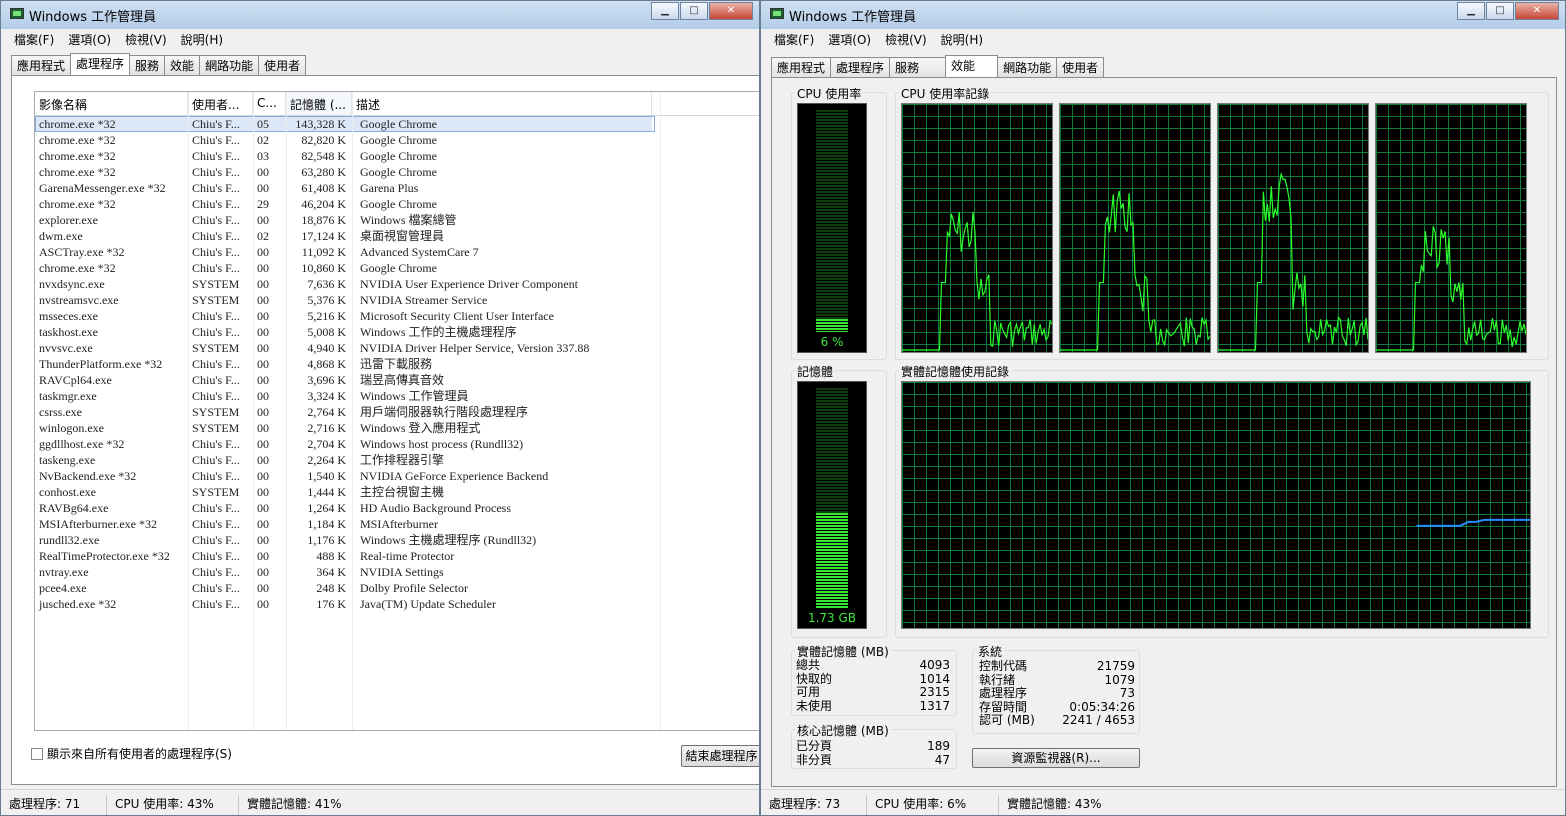 This screenshot has height=816, width=1566. Describe the element at coordinates (326, 300) in the screenshot. I see `cell-memory: 5,376 K` at that location.